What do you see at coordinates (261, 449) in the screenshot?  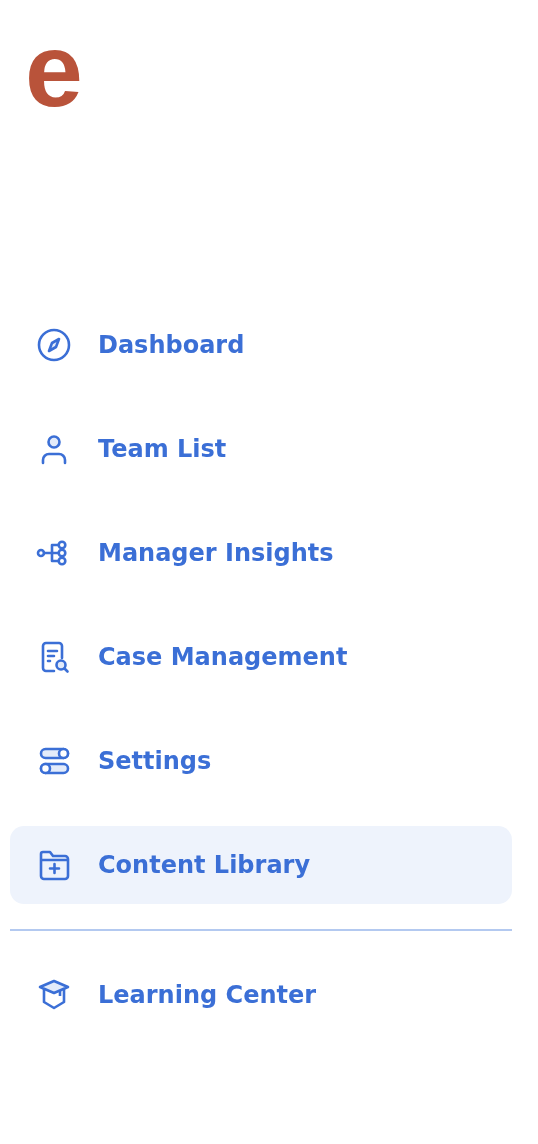 I see `nav-item: Team List` at bounding box center [261, 449].